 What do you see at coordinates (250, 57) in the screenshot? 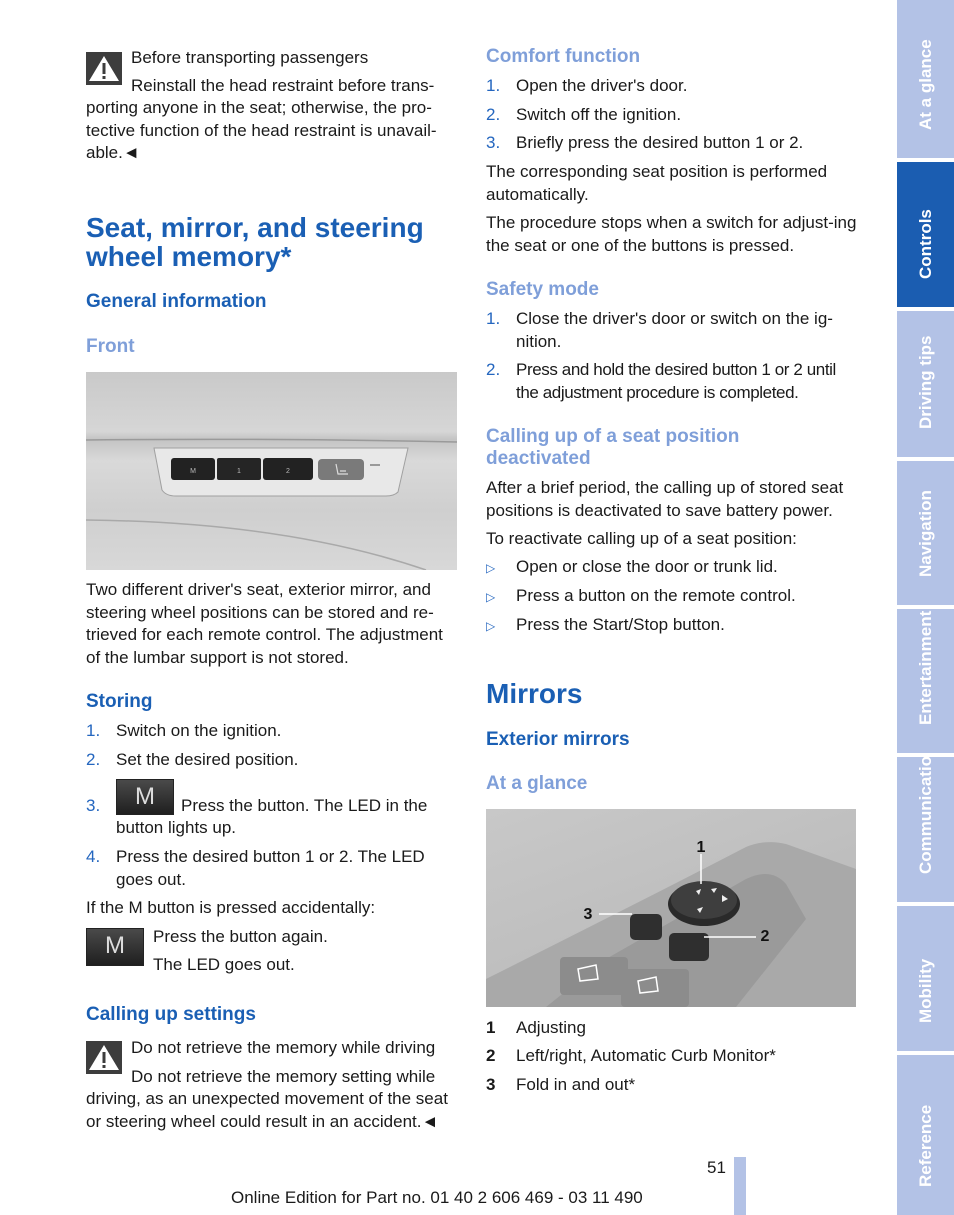
I see `warning-title: Before transporting passengers` at bounding box center [250, 57].